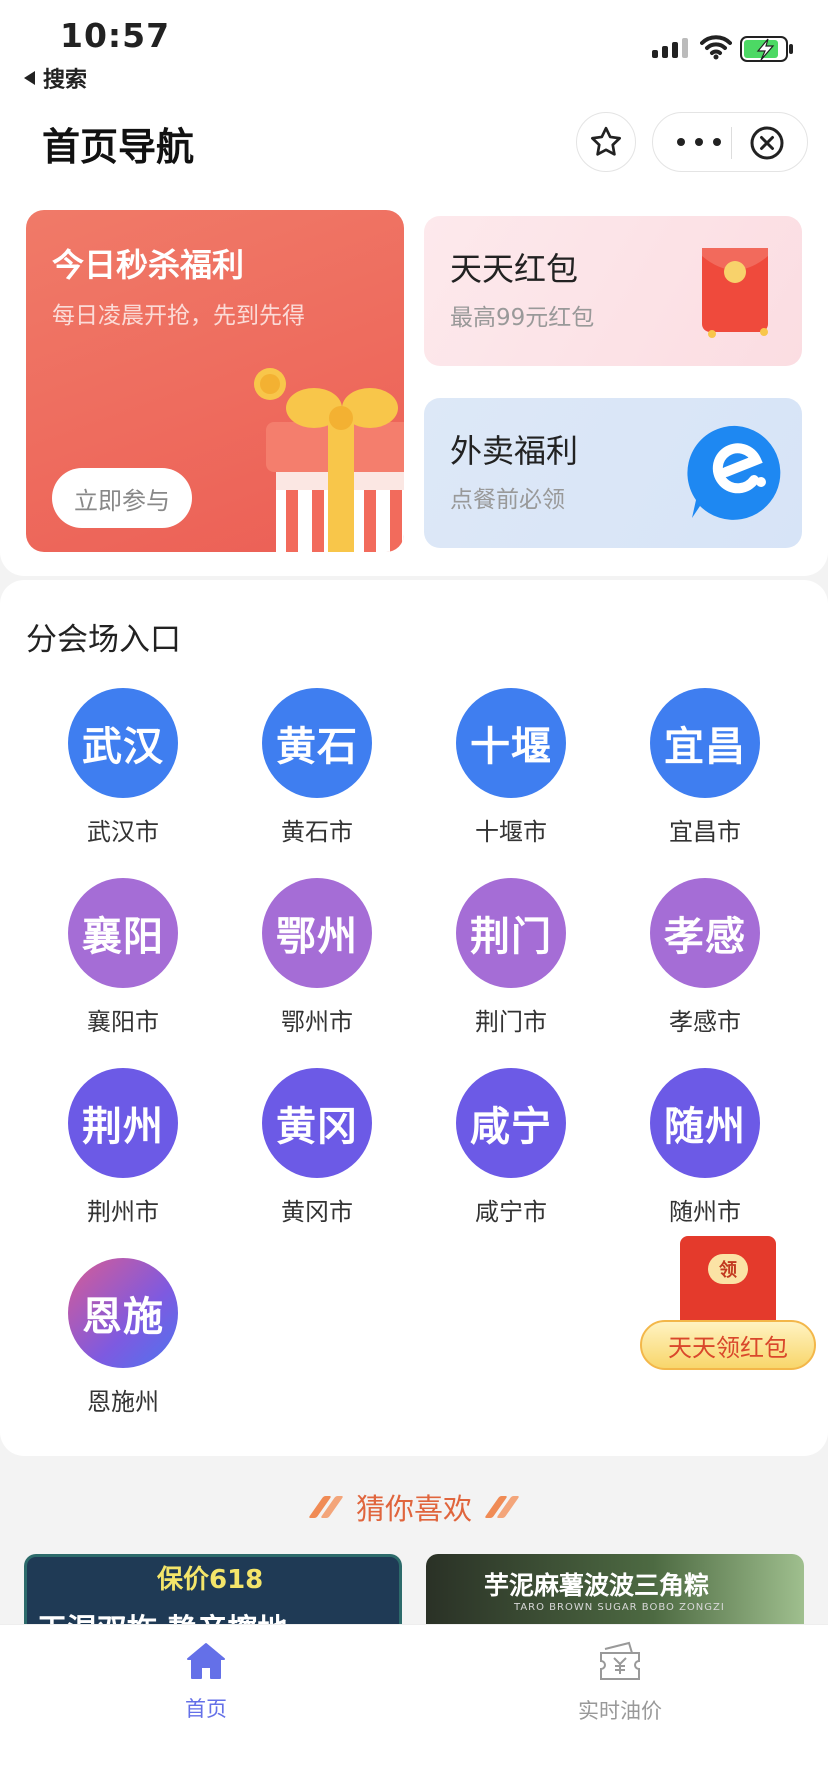 The height and width of the screenshot is (1792, 828). Describe the element at coordinates (766, 49) in the screenshot. I see `battery-charging-icon` at that location.